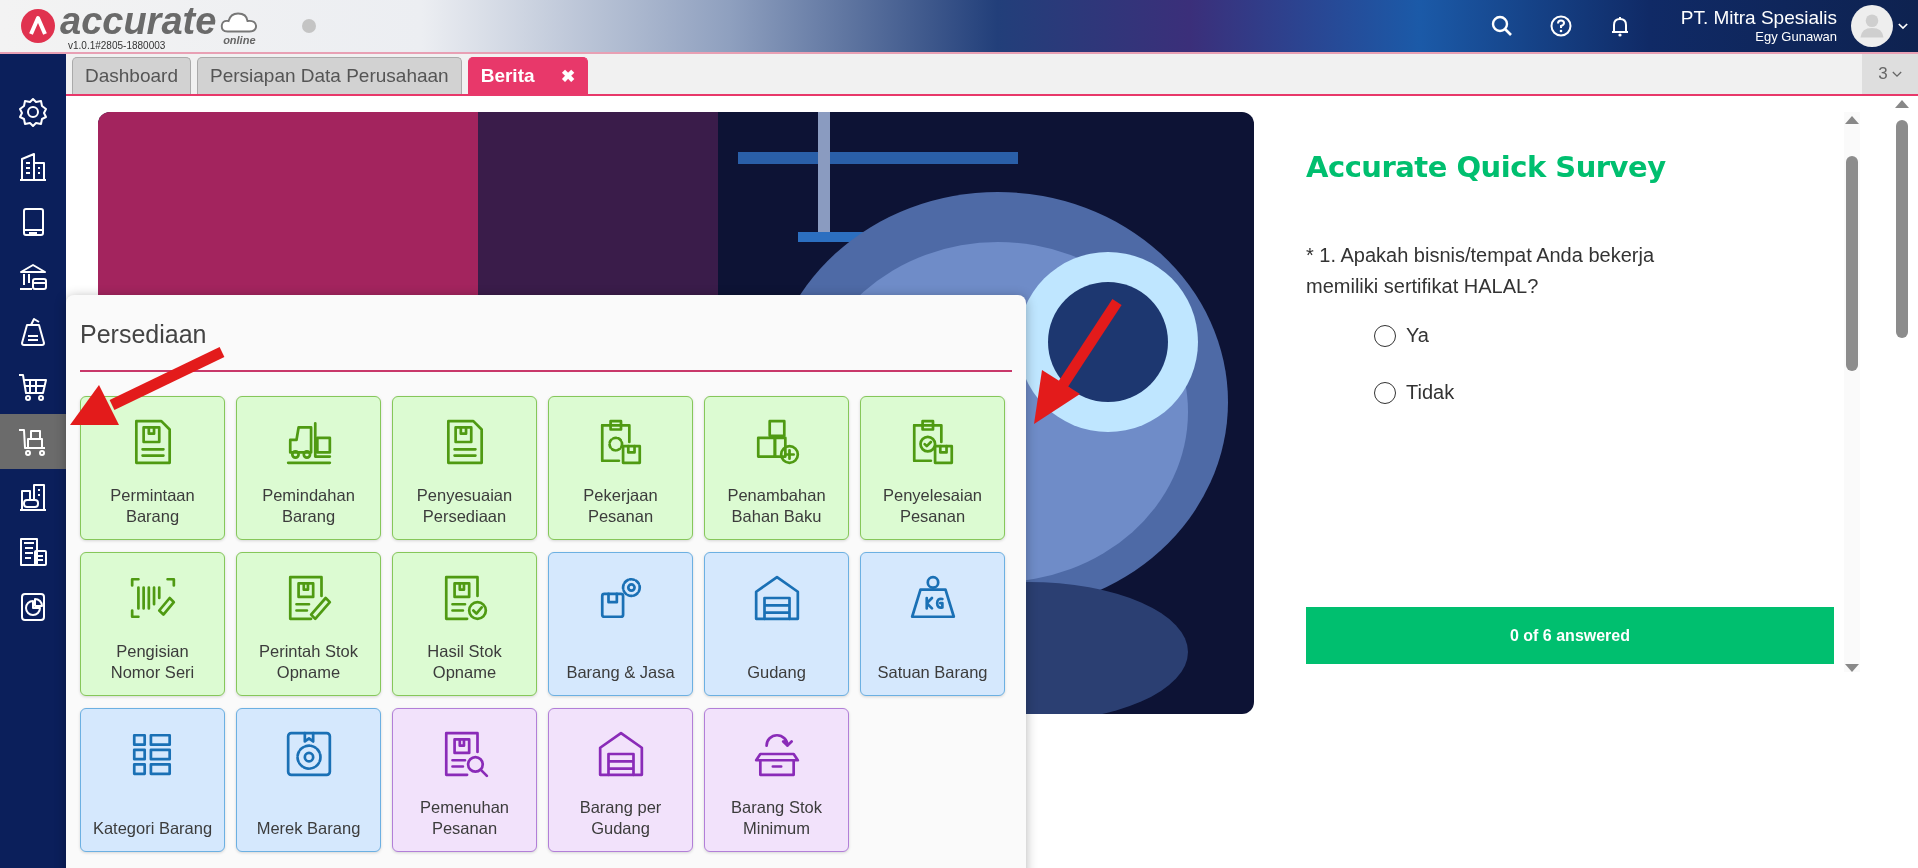  I want to click on menu-tile: Perintah Stok Opname, so click(308, 624).